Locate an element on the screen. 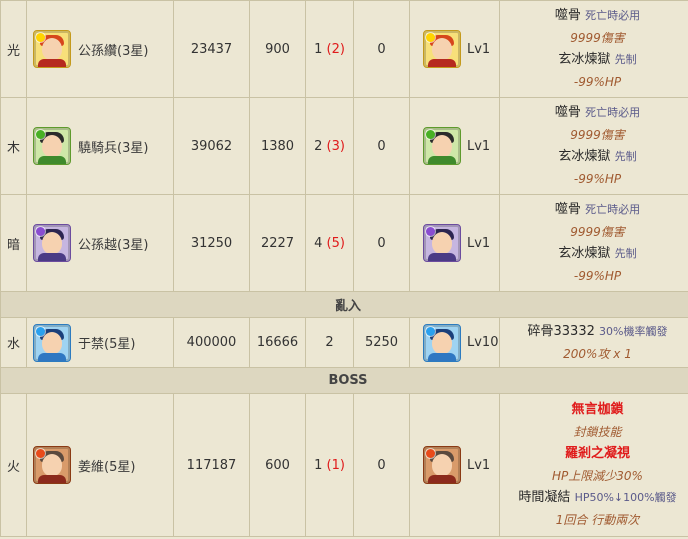 This screenshot has height=539, width=688. hp-value: 31250 is located at coordinates (211, 243).